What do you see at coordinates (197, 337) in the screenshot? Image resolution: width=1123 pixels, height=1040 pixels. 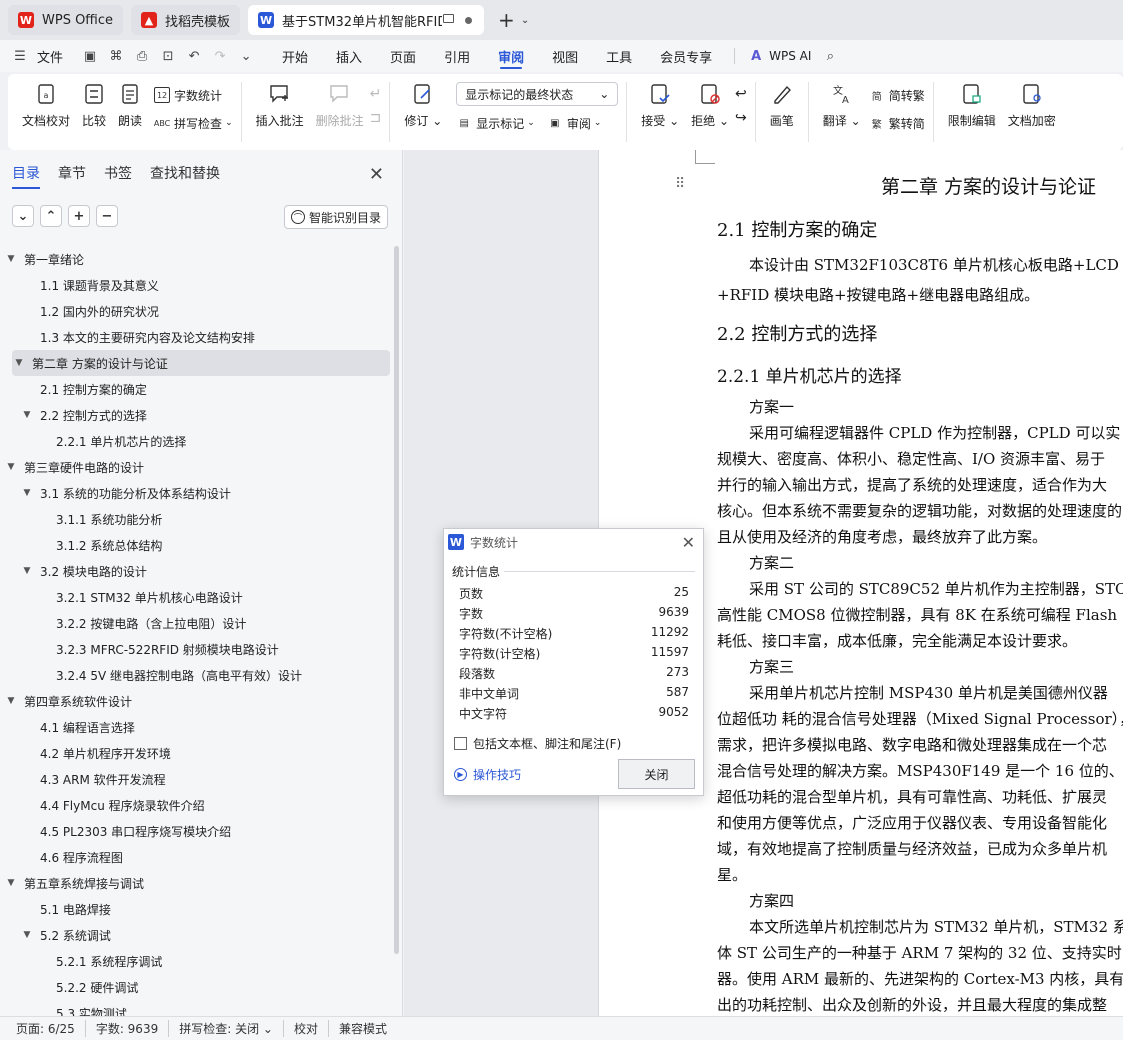 I see `toc-item: 1.3 本文的主要研究内容及论文结构安排` at bounding box center [197, 337].